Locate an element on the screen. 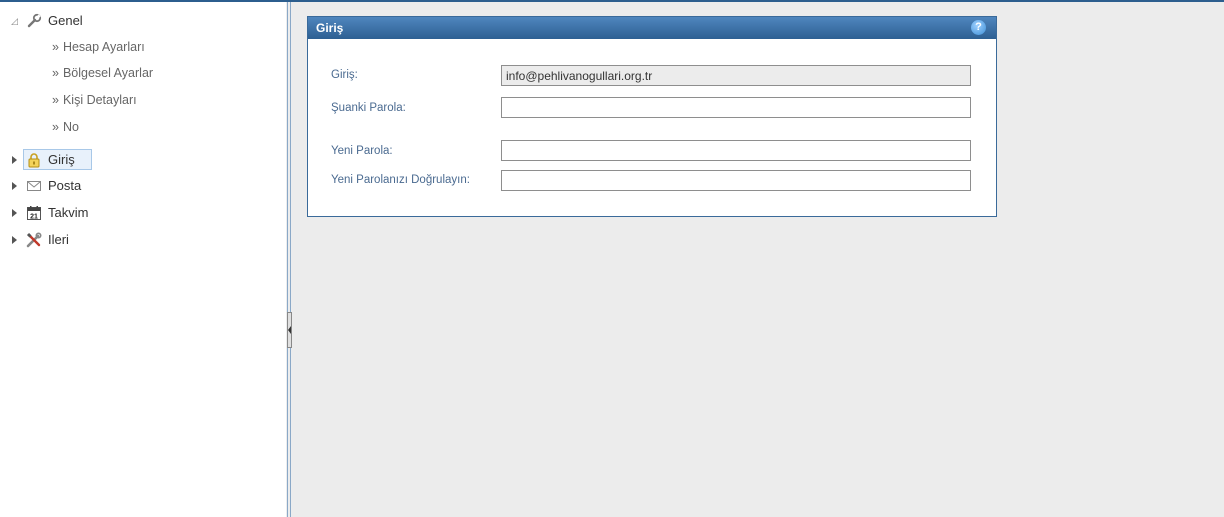 Image resolution: width=1224 pixels, height=517 pixels. confirm-password-field is located at coordinates (736, 180).